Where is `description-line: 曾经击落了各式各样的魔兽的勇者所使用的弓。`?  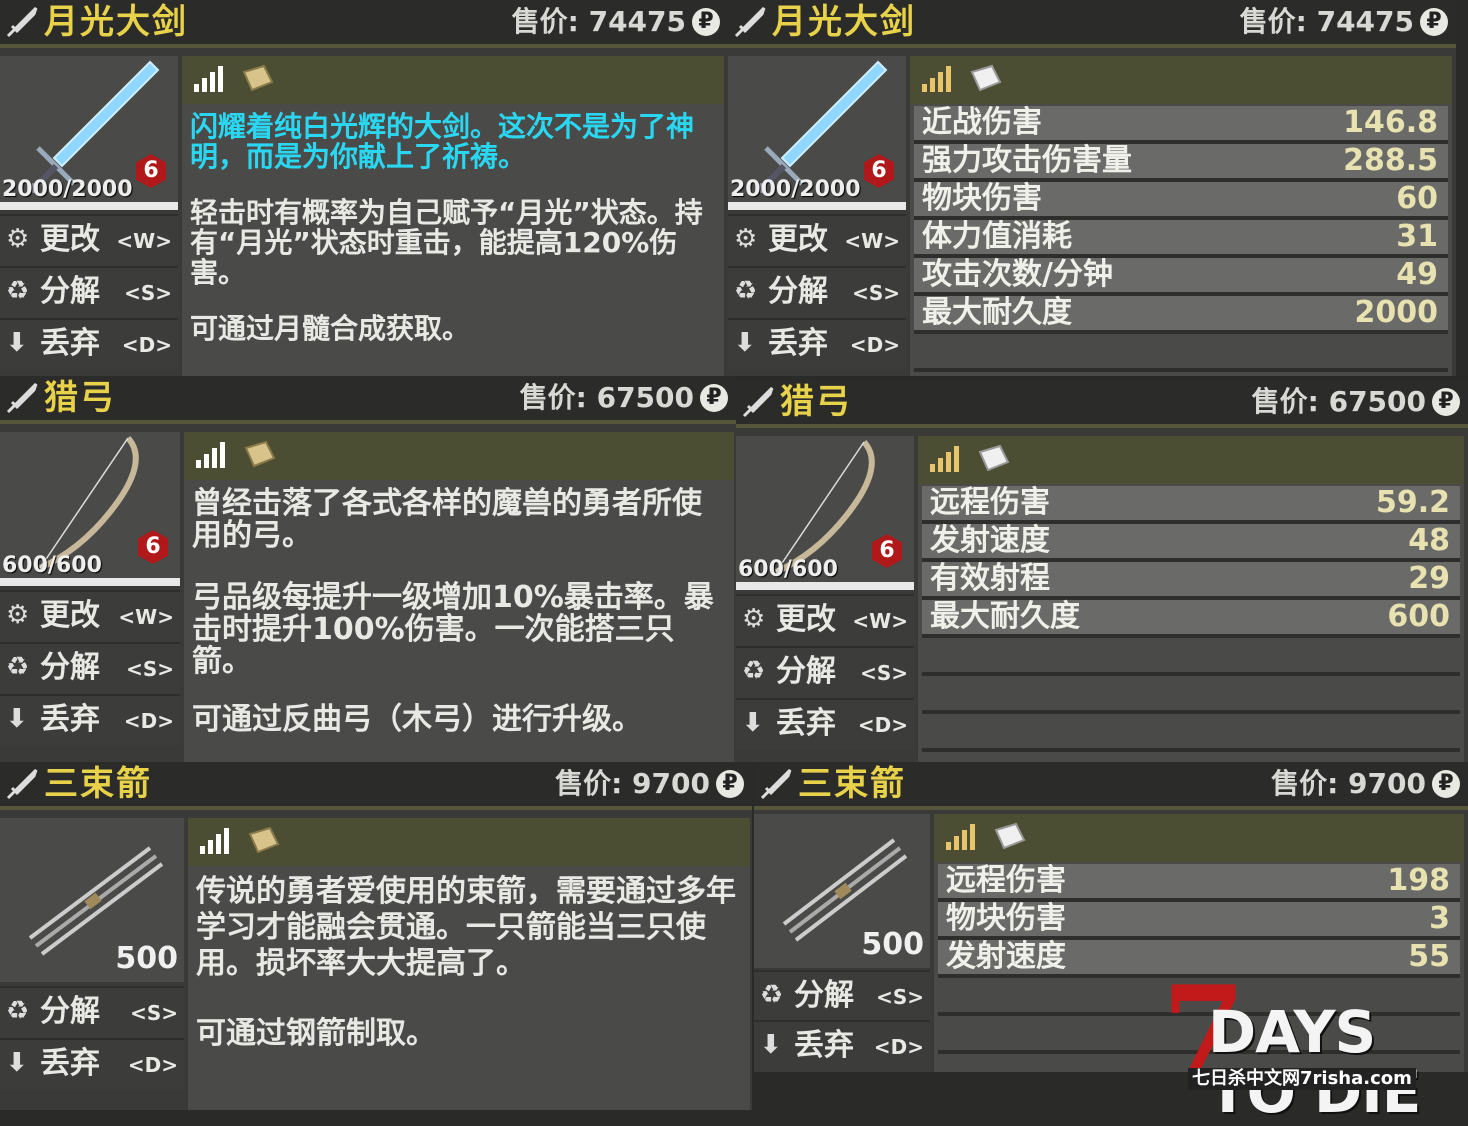
description-line: 曾经击落了各式各样的魔兽的勇者所使用的弓。 is located at coordinates (447, 519).